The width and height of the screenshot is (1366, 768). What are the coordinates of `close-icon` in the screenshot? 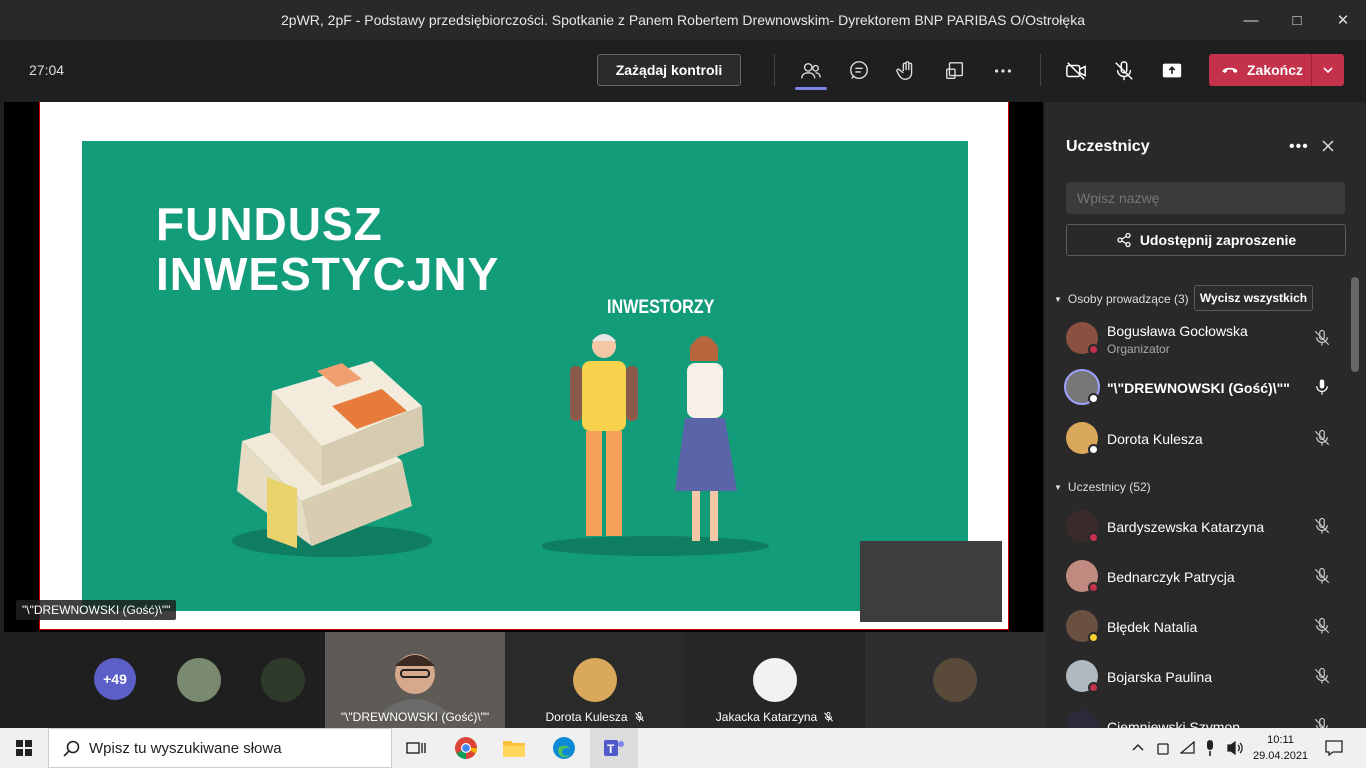 It's located at (1328, 146).